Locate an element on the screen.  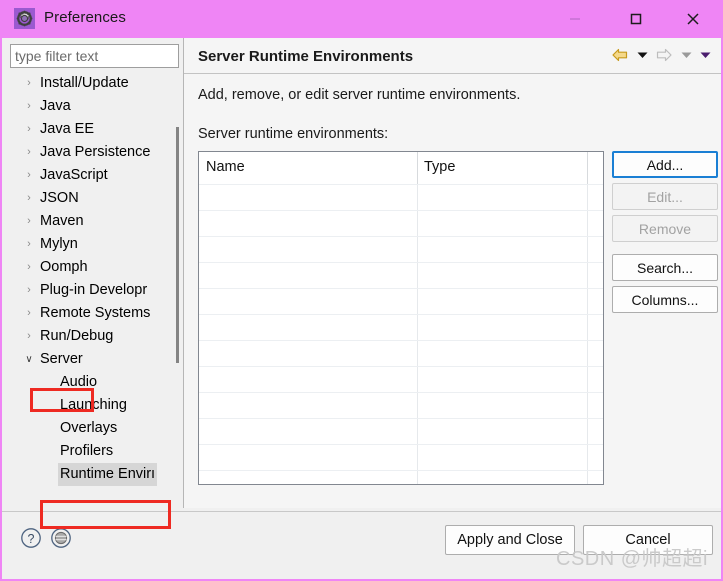
maximize-icon is located at coordinates (636, 19).